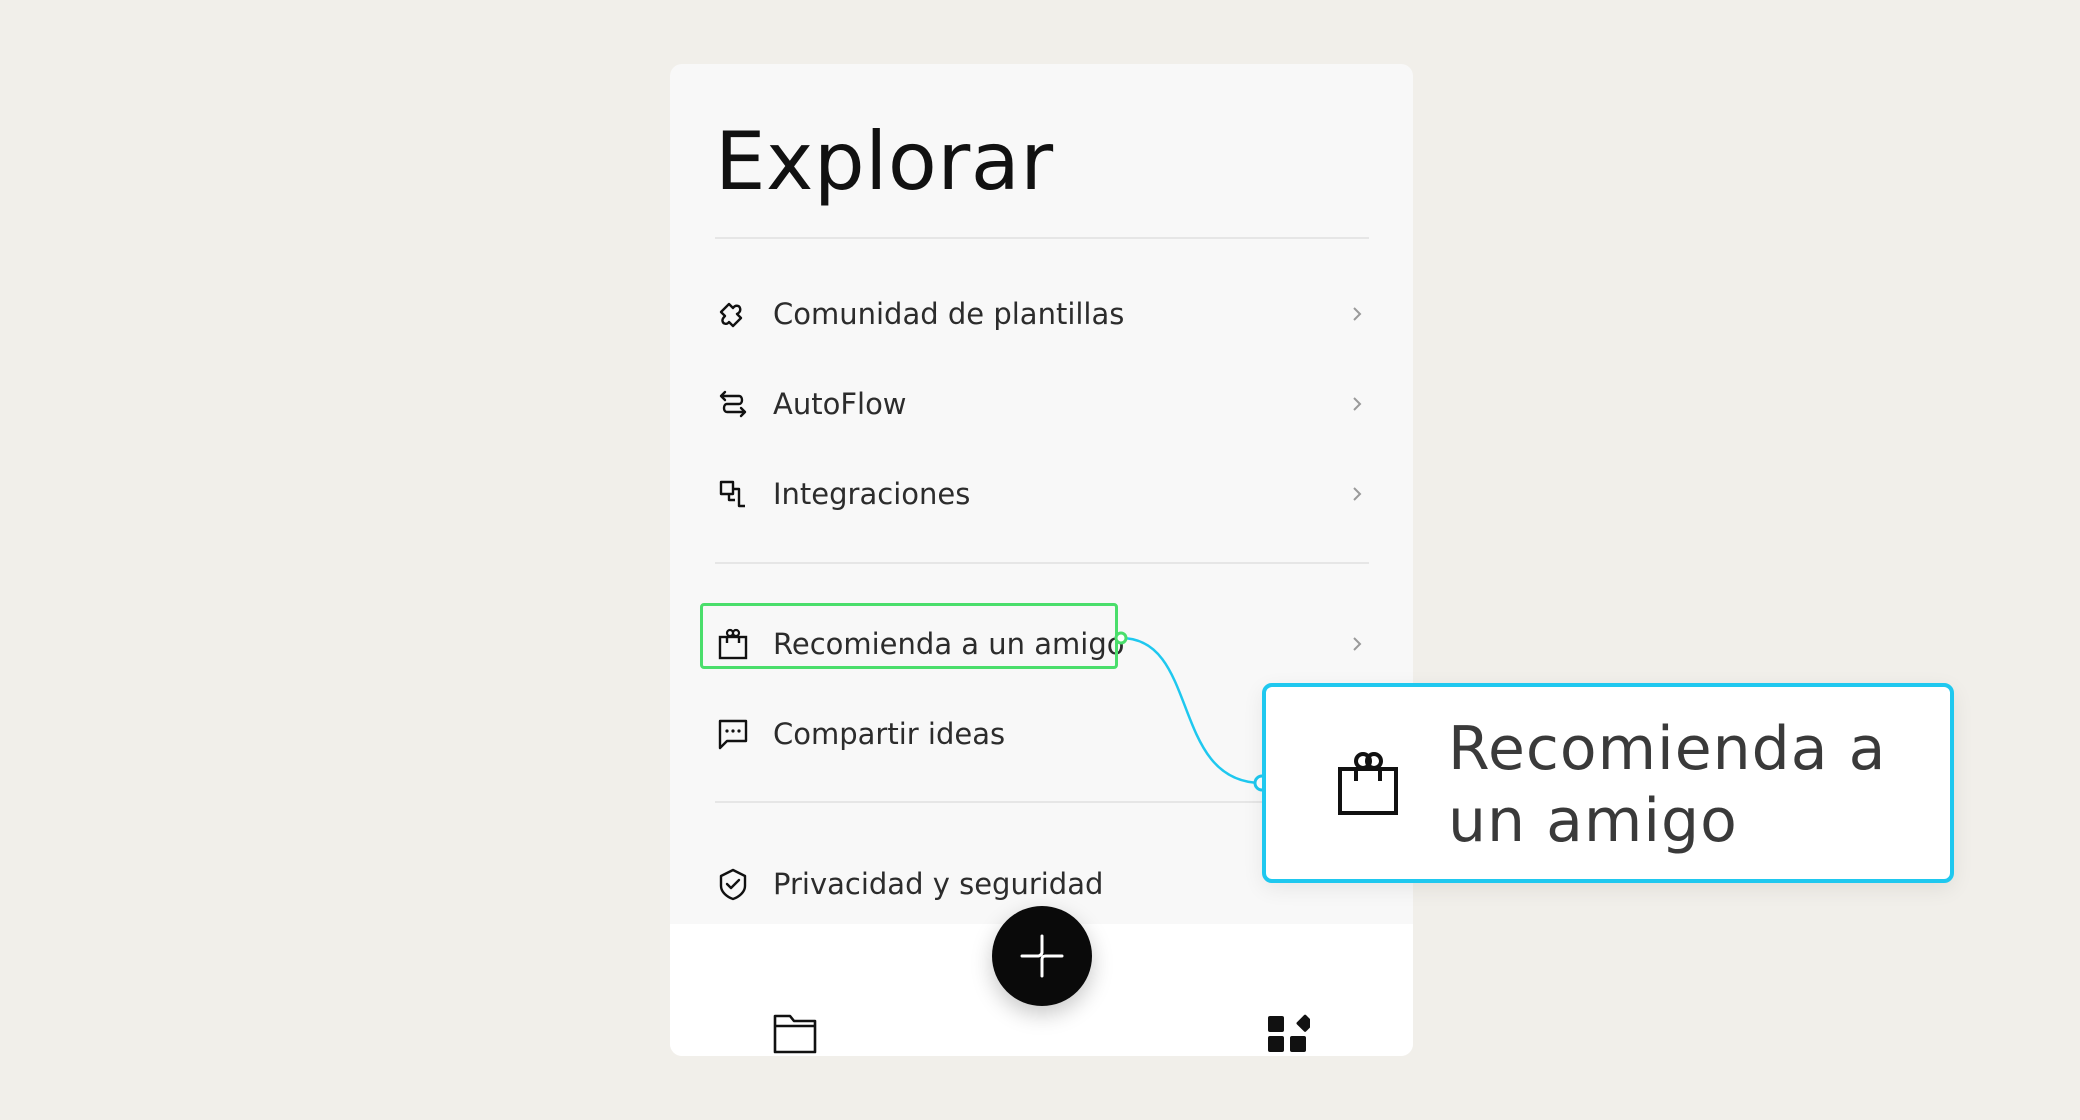  I want to click on add-button, so click(1042, 956).